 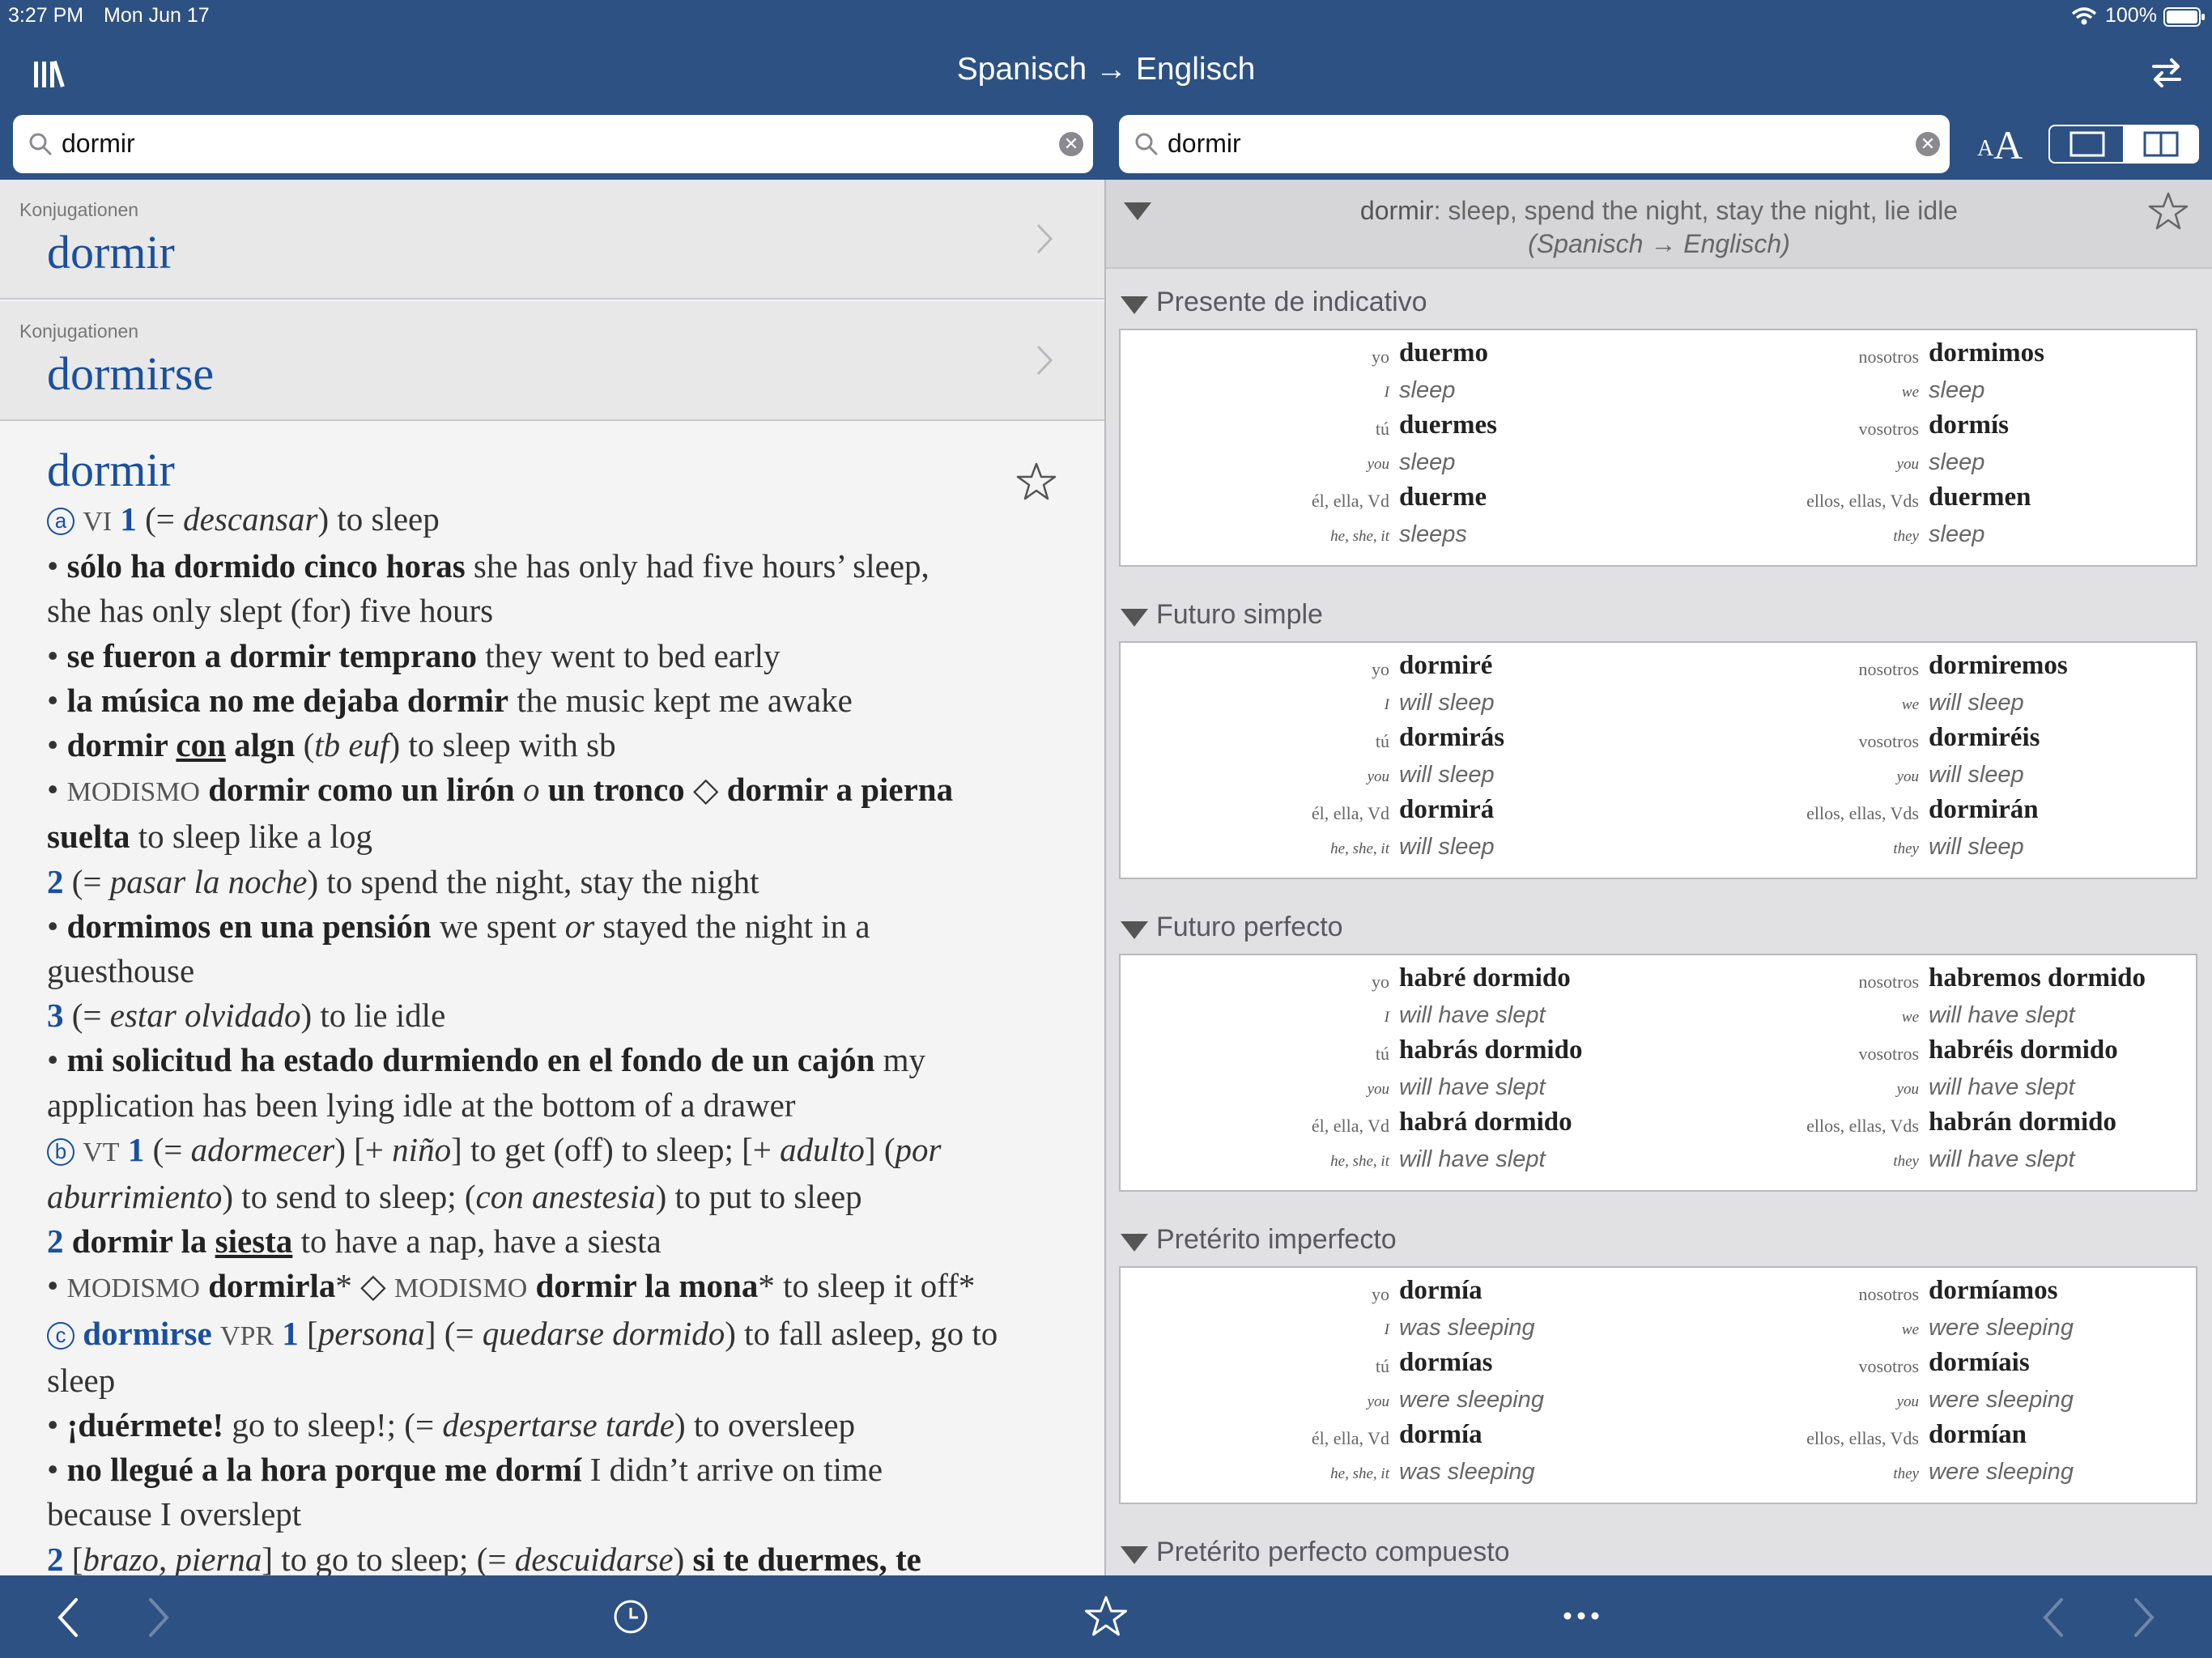 I want to click on tense-title: Pretérito imperfecto, so click(x=1277, y=1240).